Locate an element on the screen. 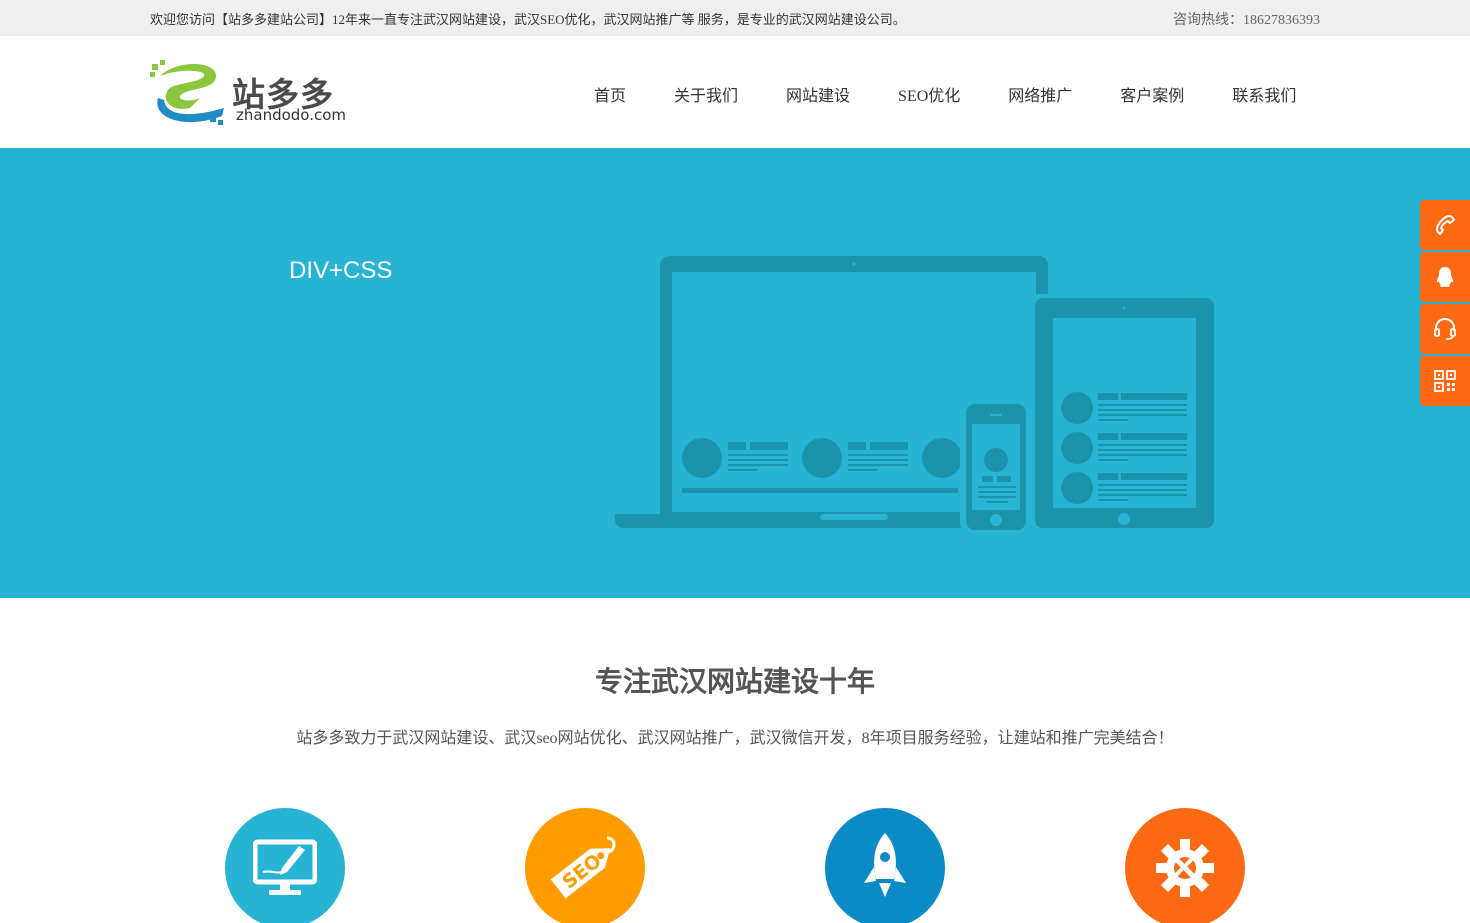 The image size is (1470, 923). gear-tools-icon is located at coordinates (1185, 868).